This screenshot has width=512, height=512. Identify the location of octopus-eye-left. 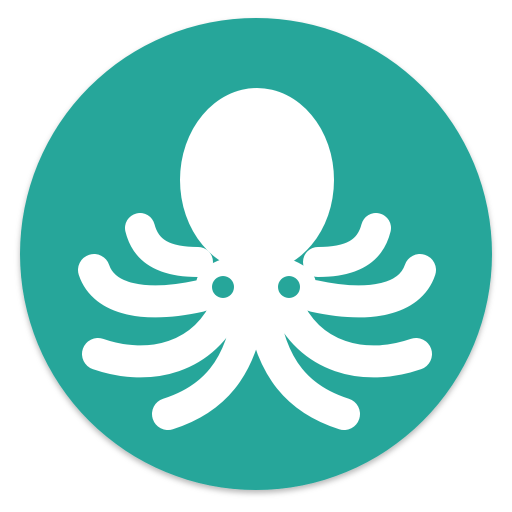
(223, 287).